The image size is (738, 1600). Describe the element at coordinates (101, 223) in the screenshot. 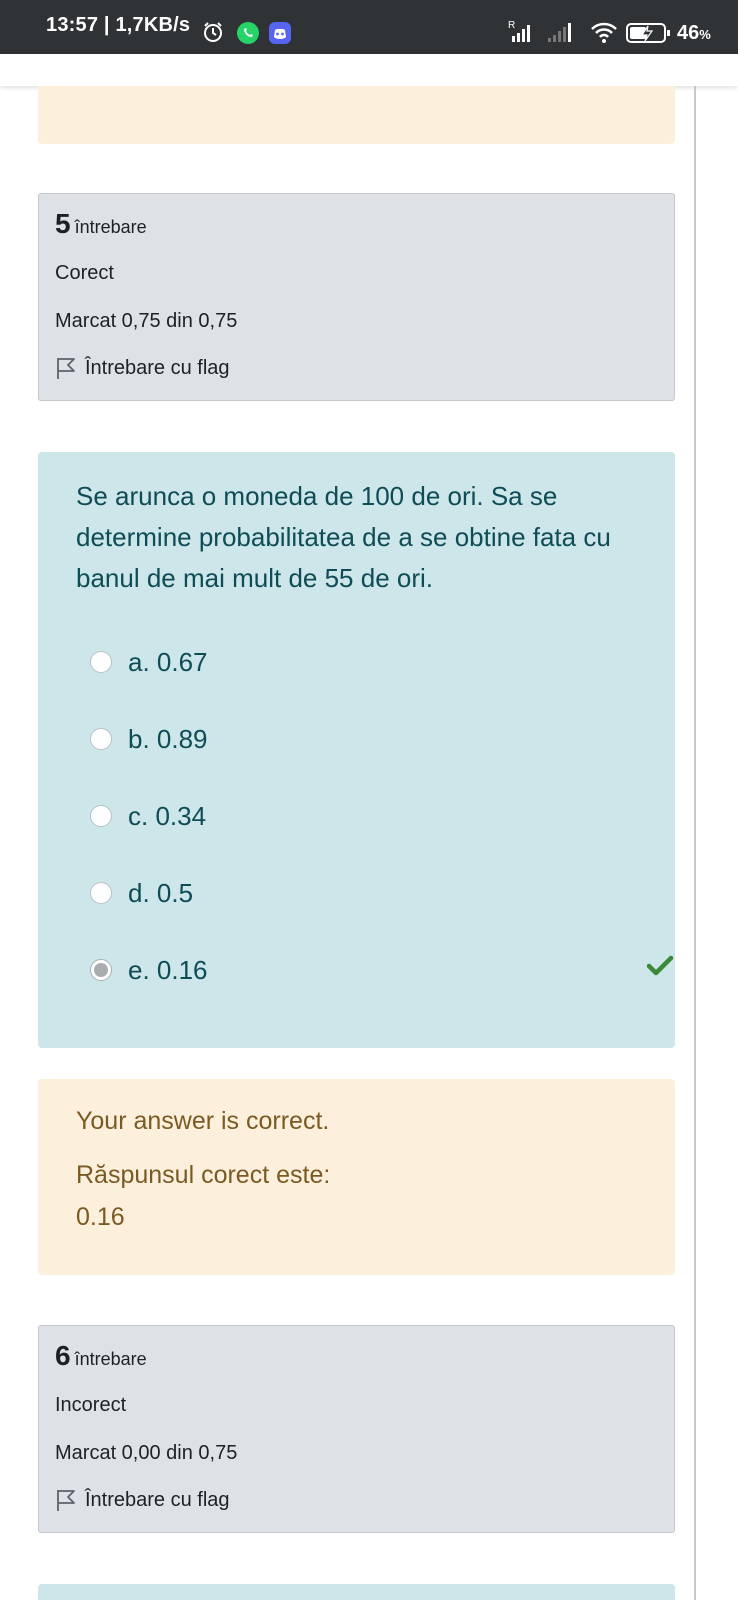

I see `question-number: 5 întrebare` at that location.